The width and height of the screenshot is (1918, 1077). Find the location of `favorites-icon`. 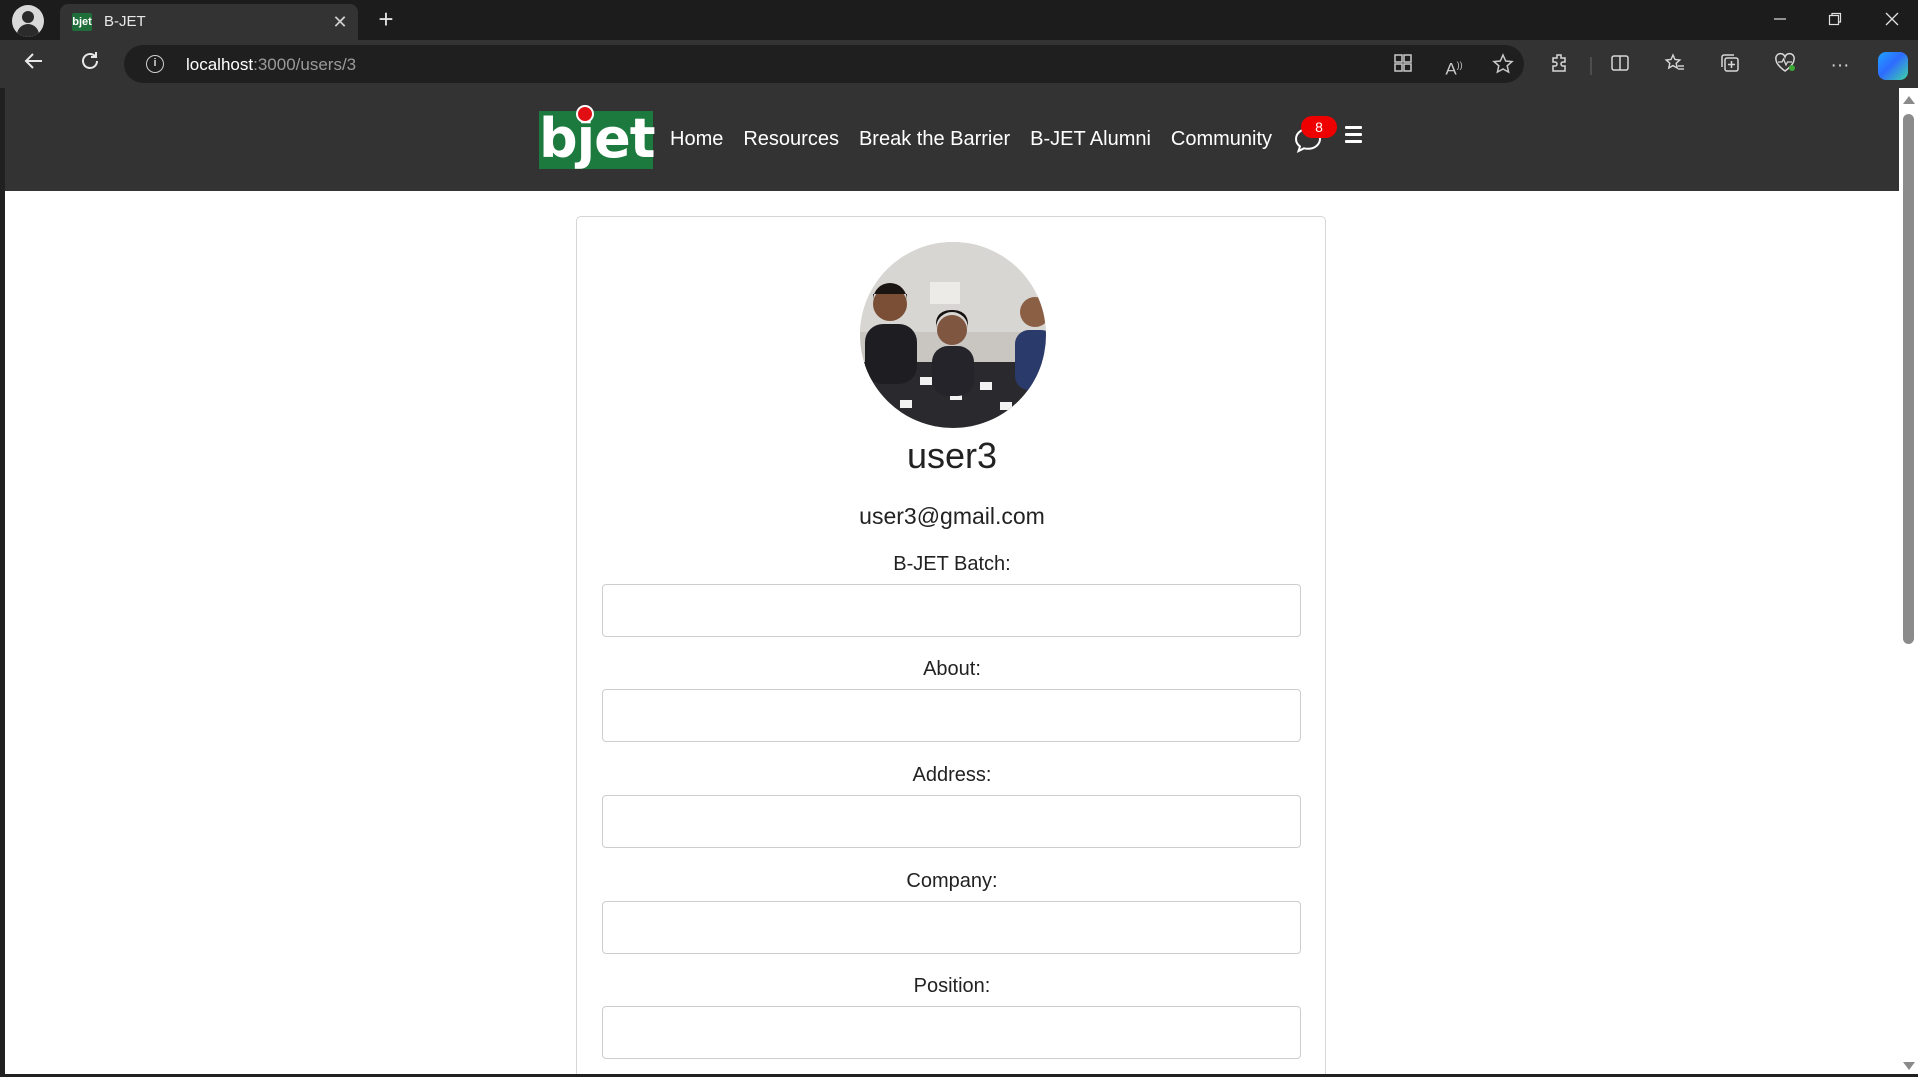

favorites-icon is located at coordinates (1675, 66).